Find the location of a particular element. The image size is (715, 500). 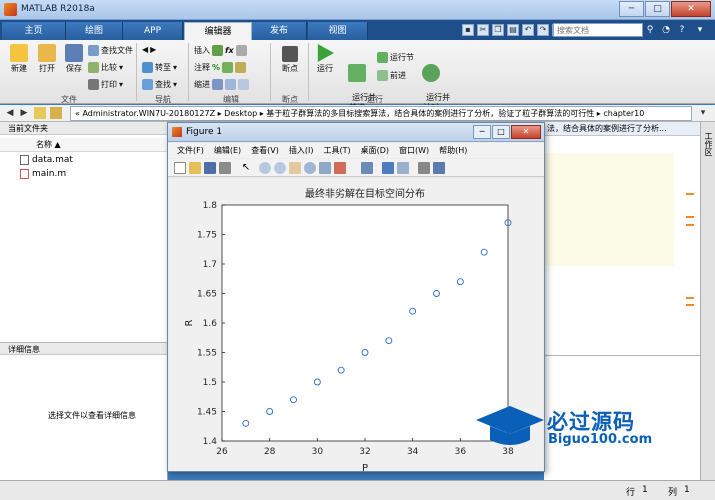

find-button: 查找 ▾ is located at coordinates (159, 84).